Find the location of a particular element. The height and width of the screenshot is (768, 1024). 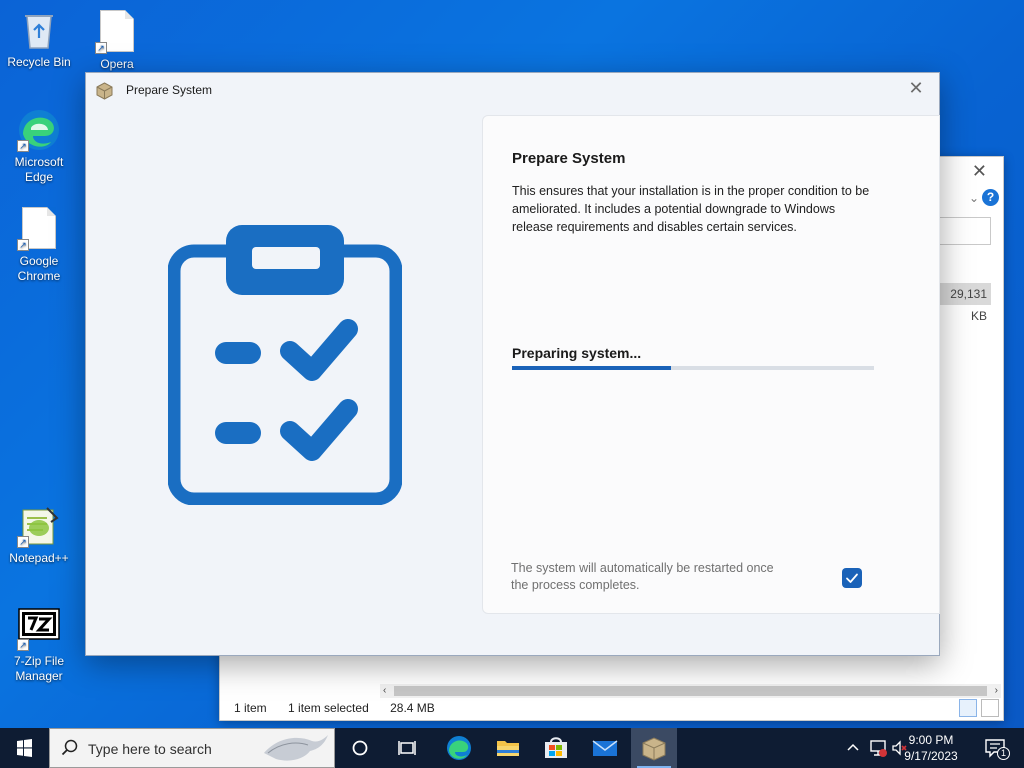

cortana-circle-icon is located at coordinates (360, 748).